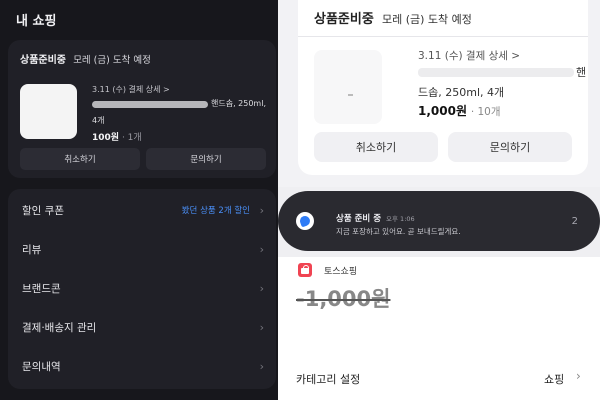  I want to click on category-value: 쇼핑, so click(554, 379).